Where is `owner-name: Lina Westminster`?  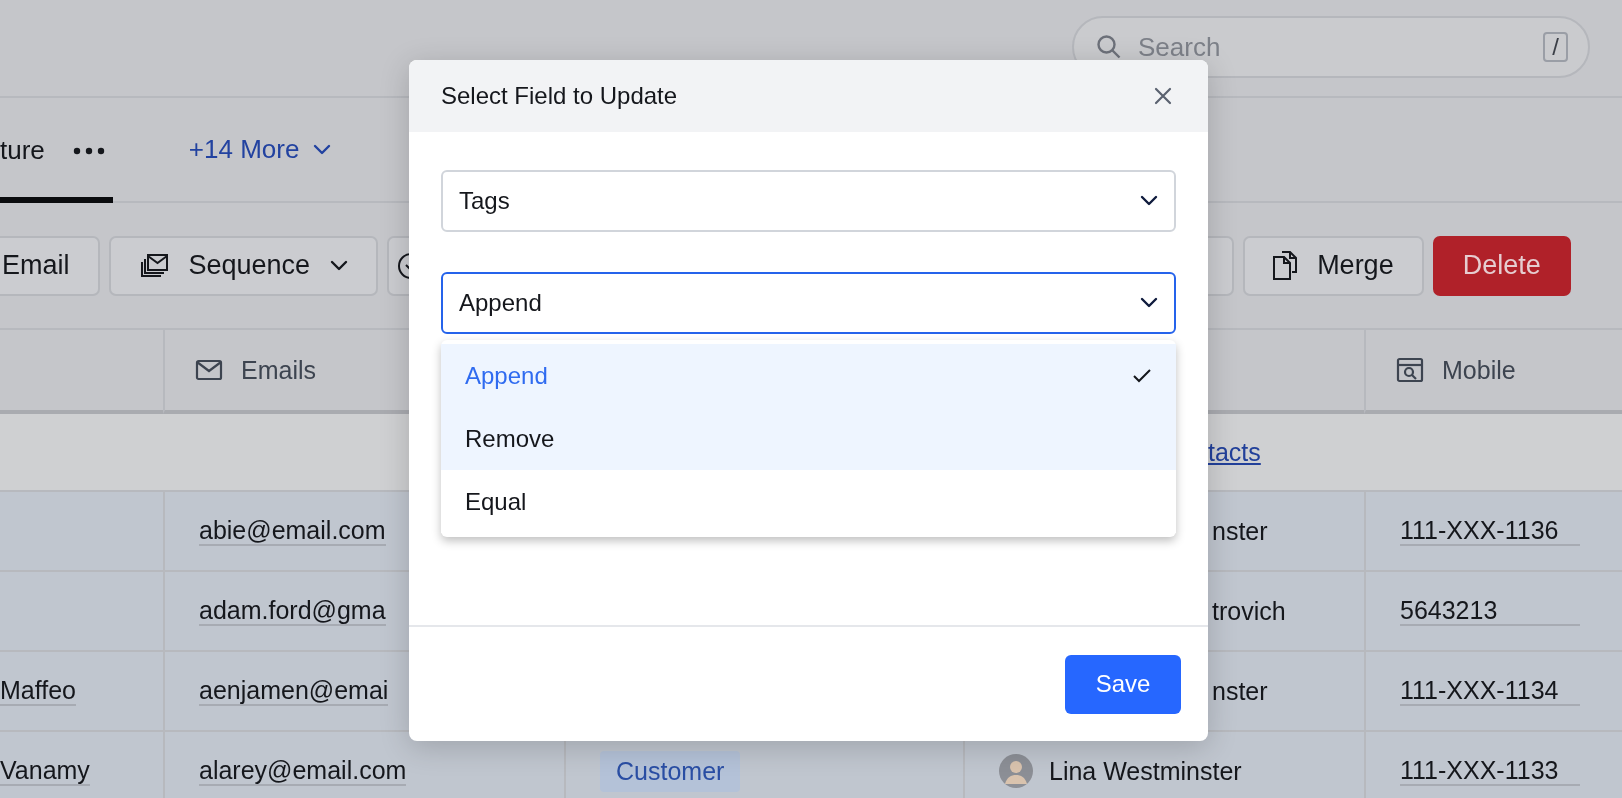
owner-name: Lina Westminster is located at coordinates (1145, 771).